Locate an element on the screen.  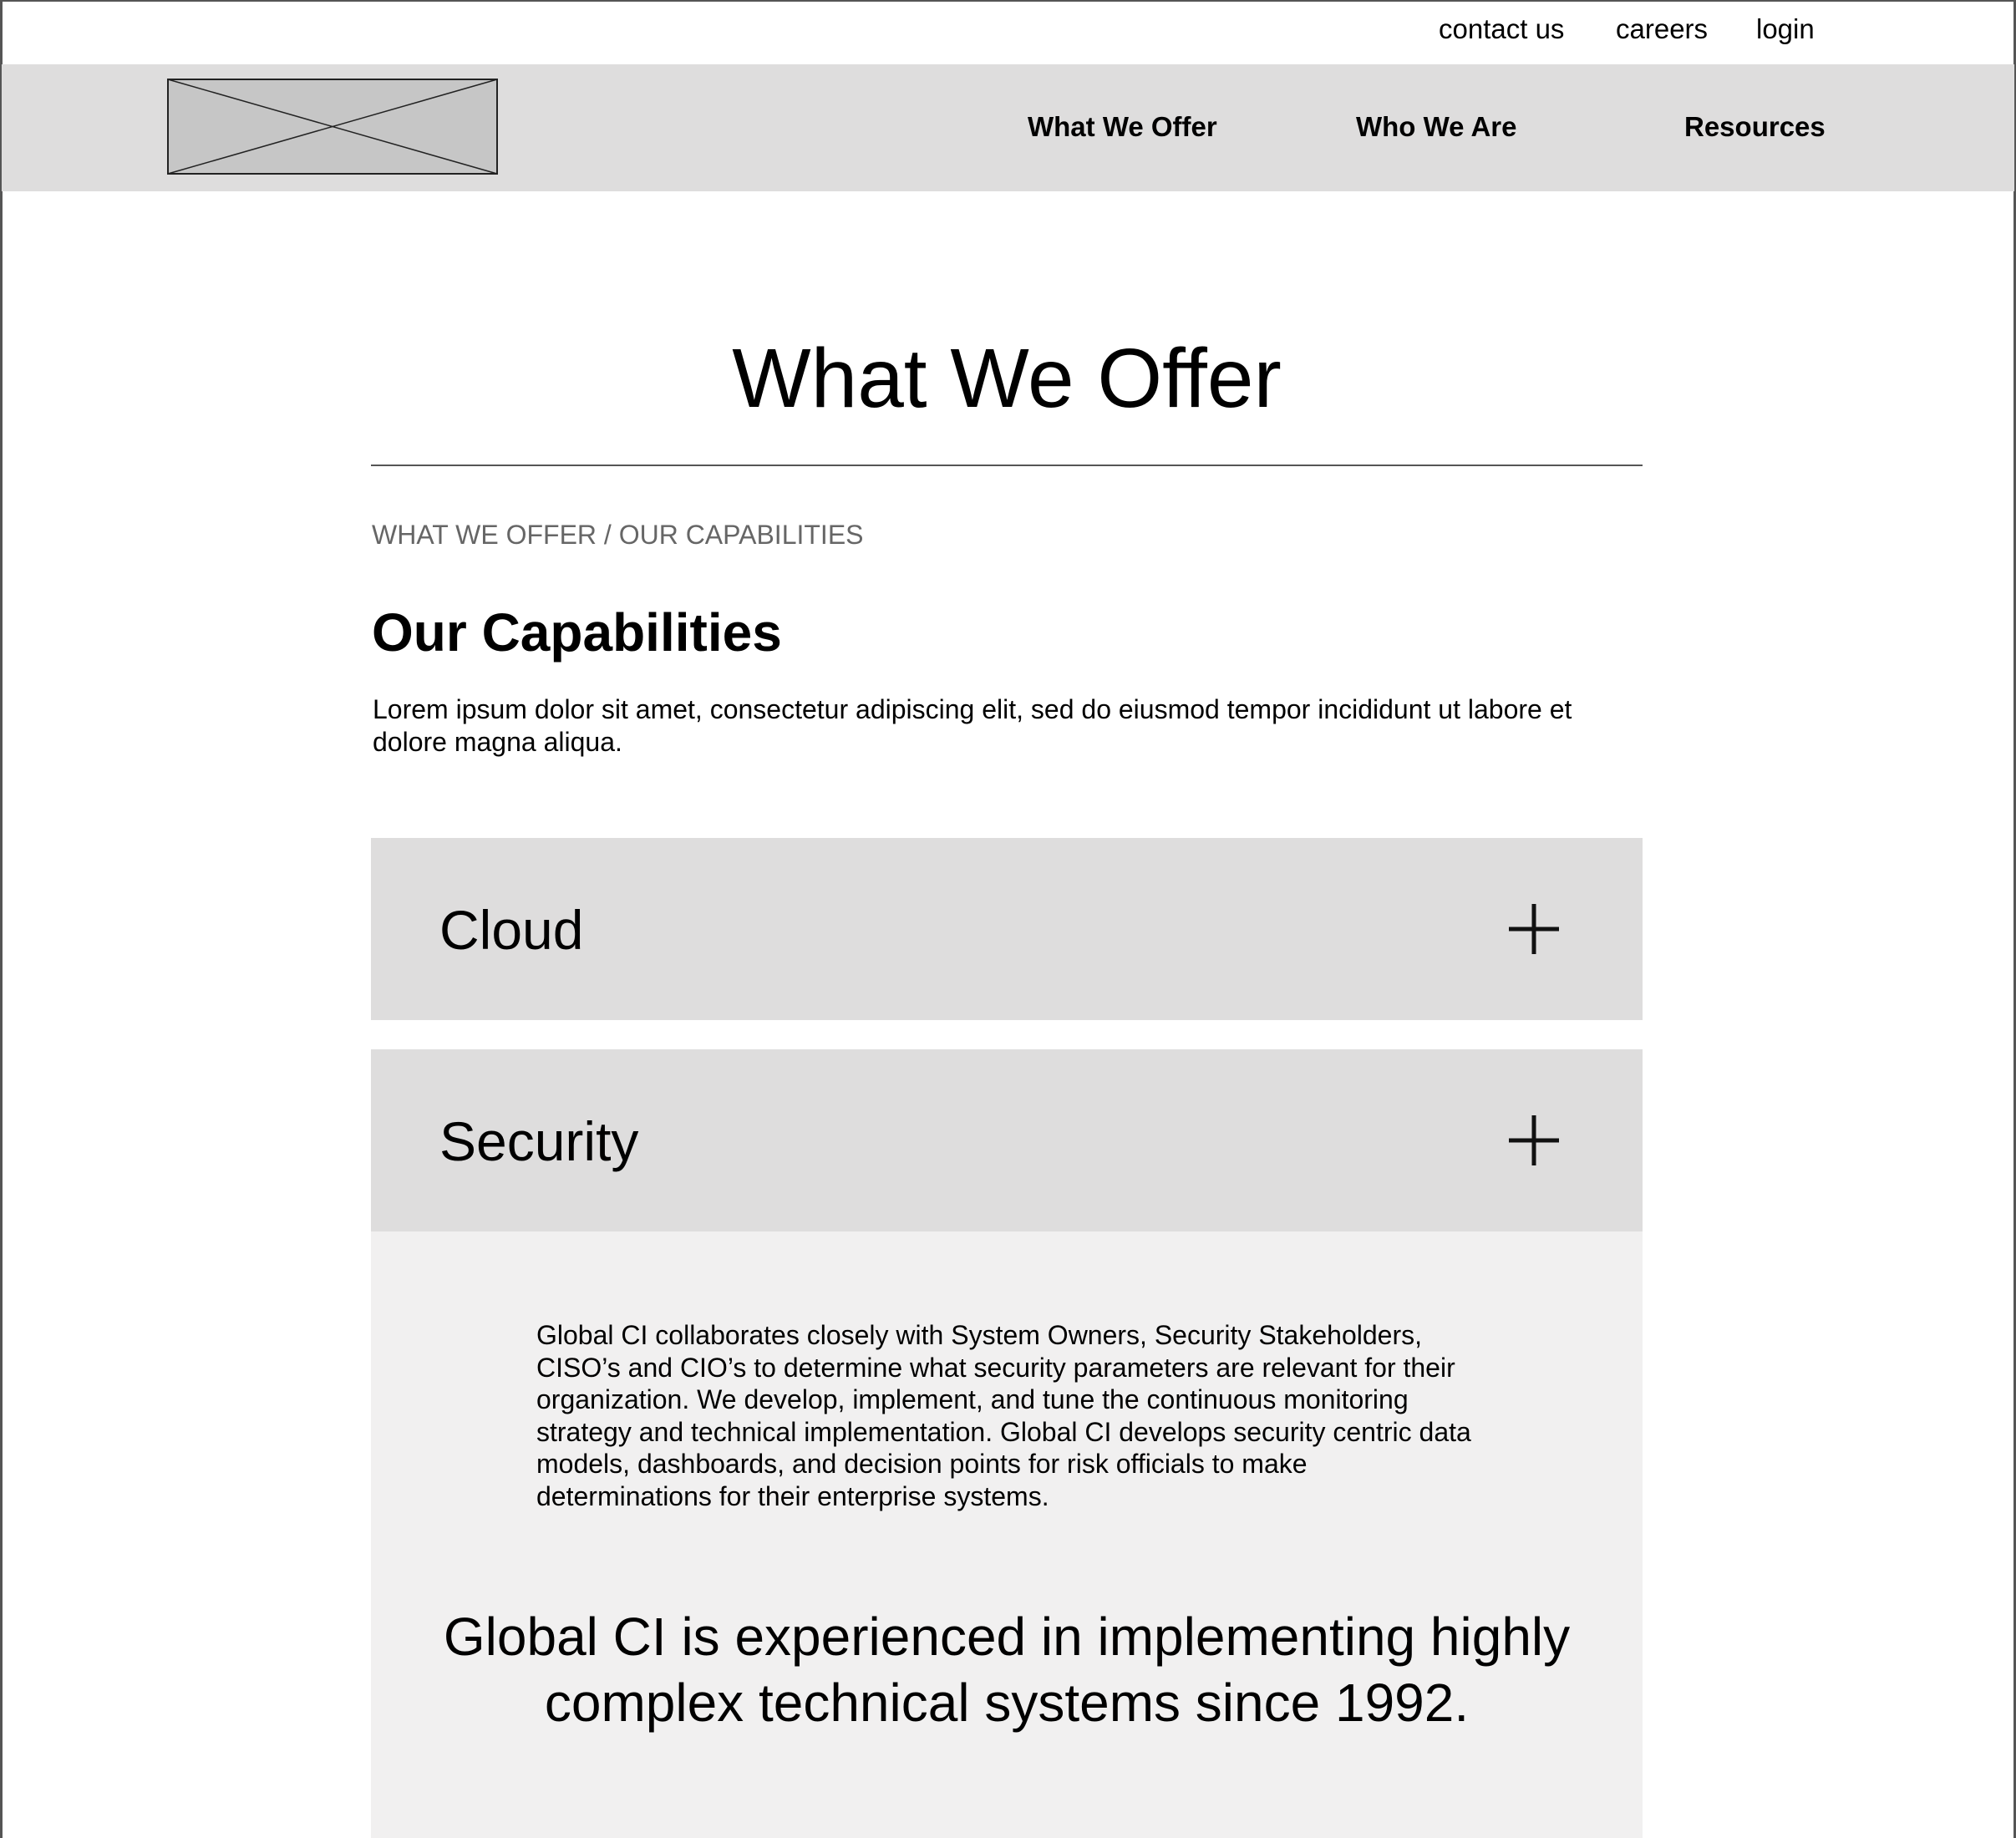
nav-who-we-are: Who We Are is located at coordinates (1436, 127).